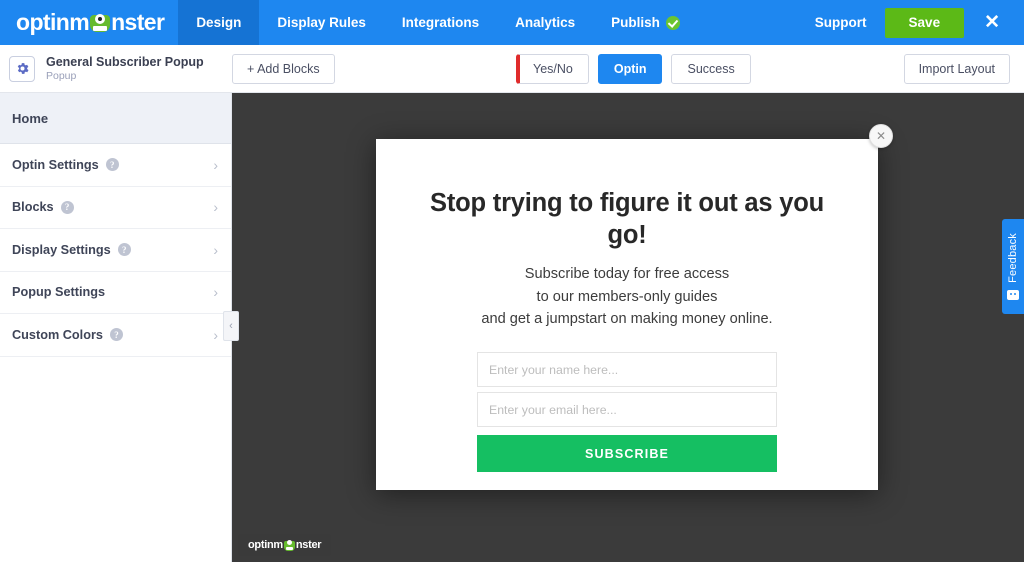  I want to click on import-layout-button: Import Layout, so click(956, 68).